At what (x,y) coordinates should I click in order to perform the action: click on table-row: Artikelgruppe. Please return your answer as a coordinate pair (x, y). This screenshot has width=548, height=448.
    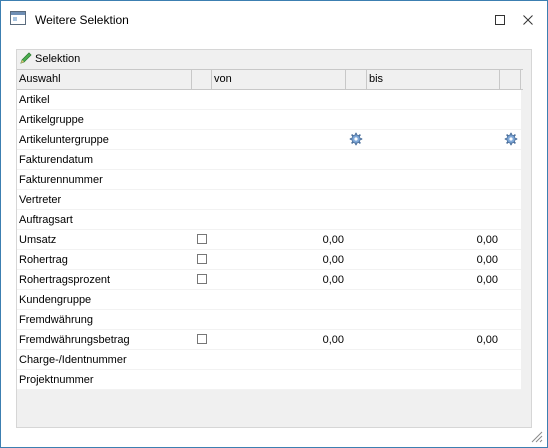
    Looking at the image, I should click on (269, 120).